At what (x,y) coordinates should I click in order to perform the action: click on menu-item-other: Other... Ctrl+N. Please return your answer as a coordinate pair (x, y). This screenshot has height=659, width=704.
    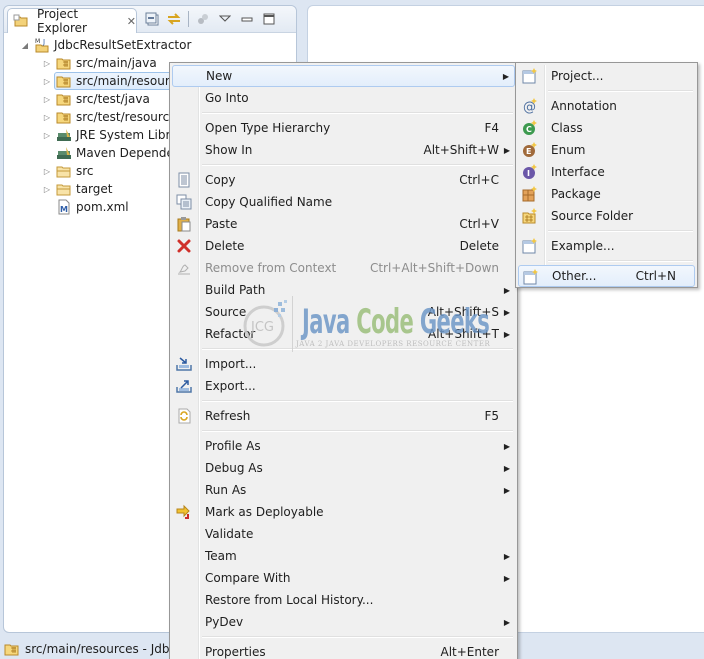
    Looking at the image, I should click on (606, 276).